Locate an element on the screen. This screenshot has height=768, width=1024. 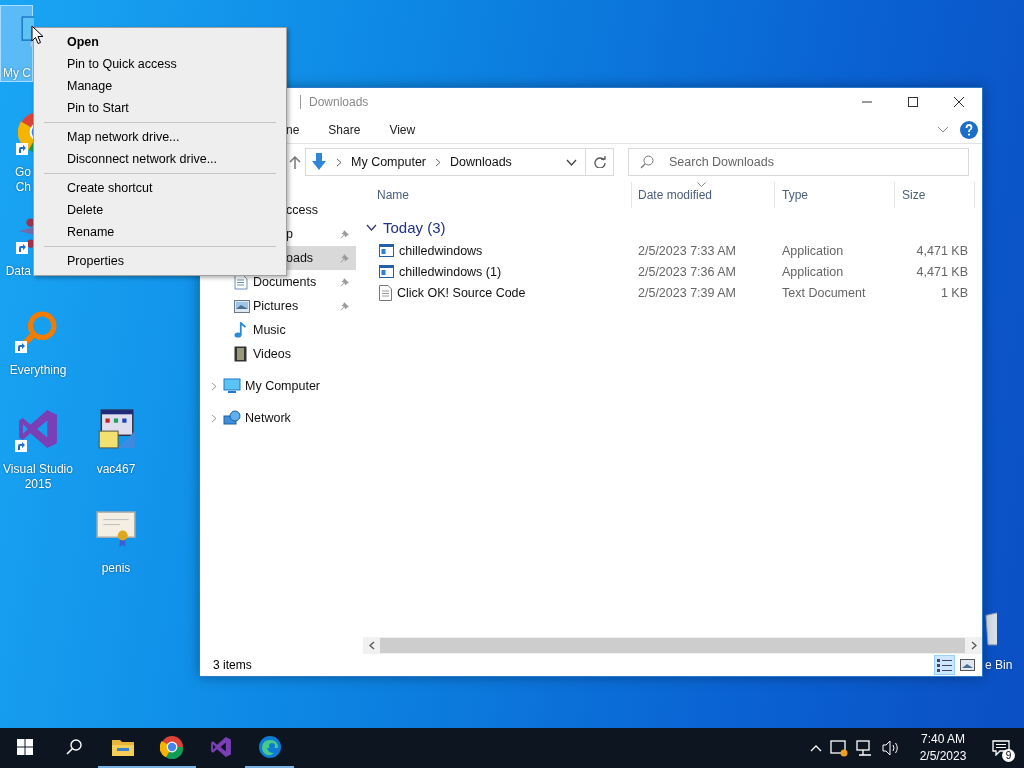
nav-item: My Computer is located at coordinates (278, 386).